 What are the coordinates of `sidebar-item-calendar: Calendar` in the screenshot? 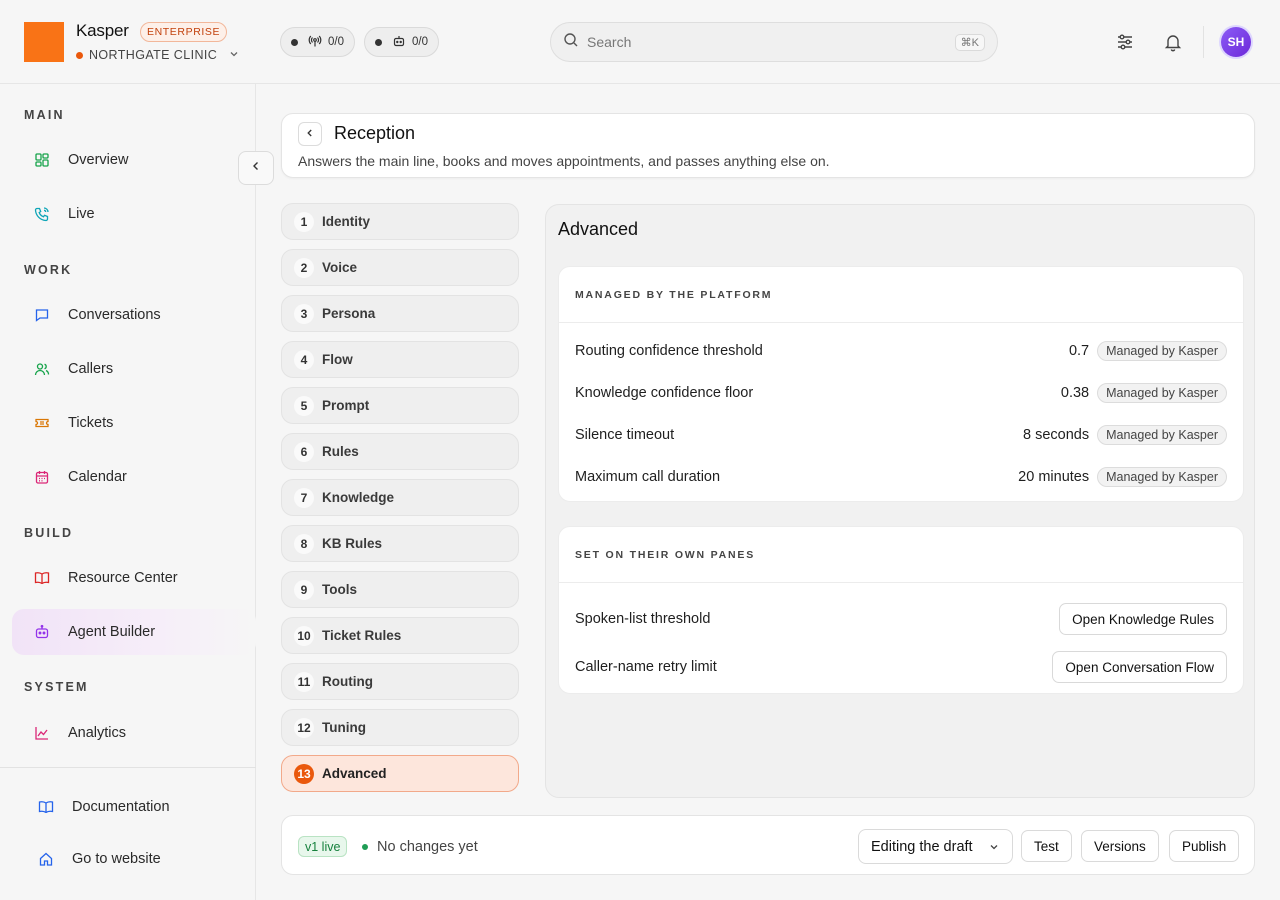 It's located at (134, 477).